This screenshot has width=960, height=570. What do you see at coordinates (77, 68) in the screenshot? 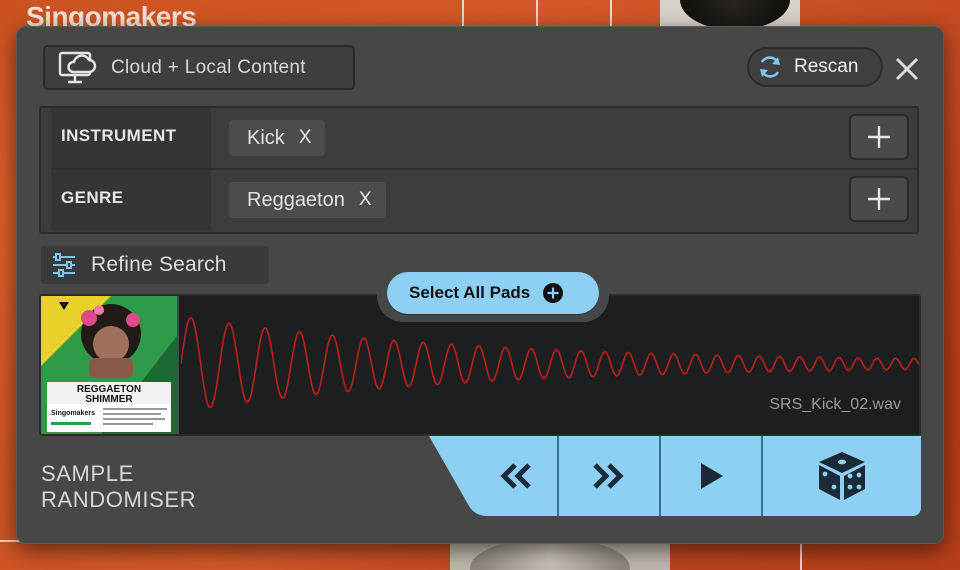
I see `cloud-monitor-icon` at bounding box center [77, 68].